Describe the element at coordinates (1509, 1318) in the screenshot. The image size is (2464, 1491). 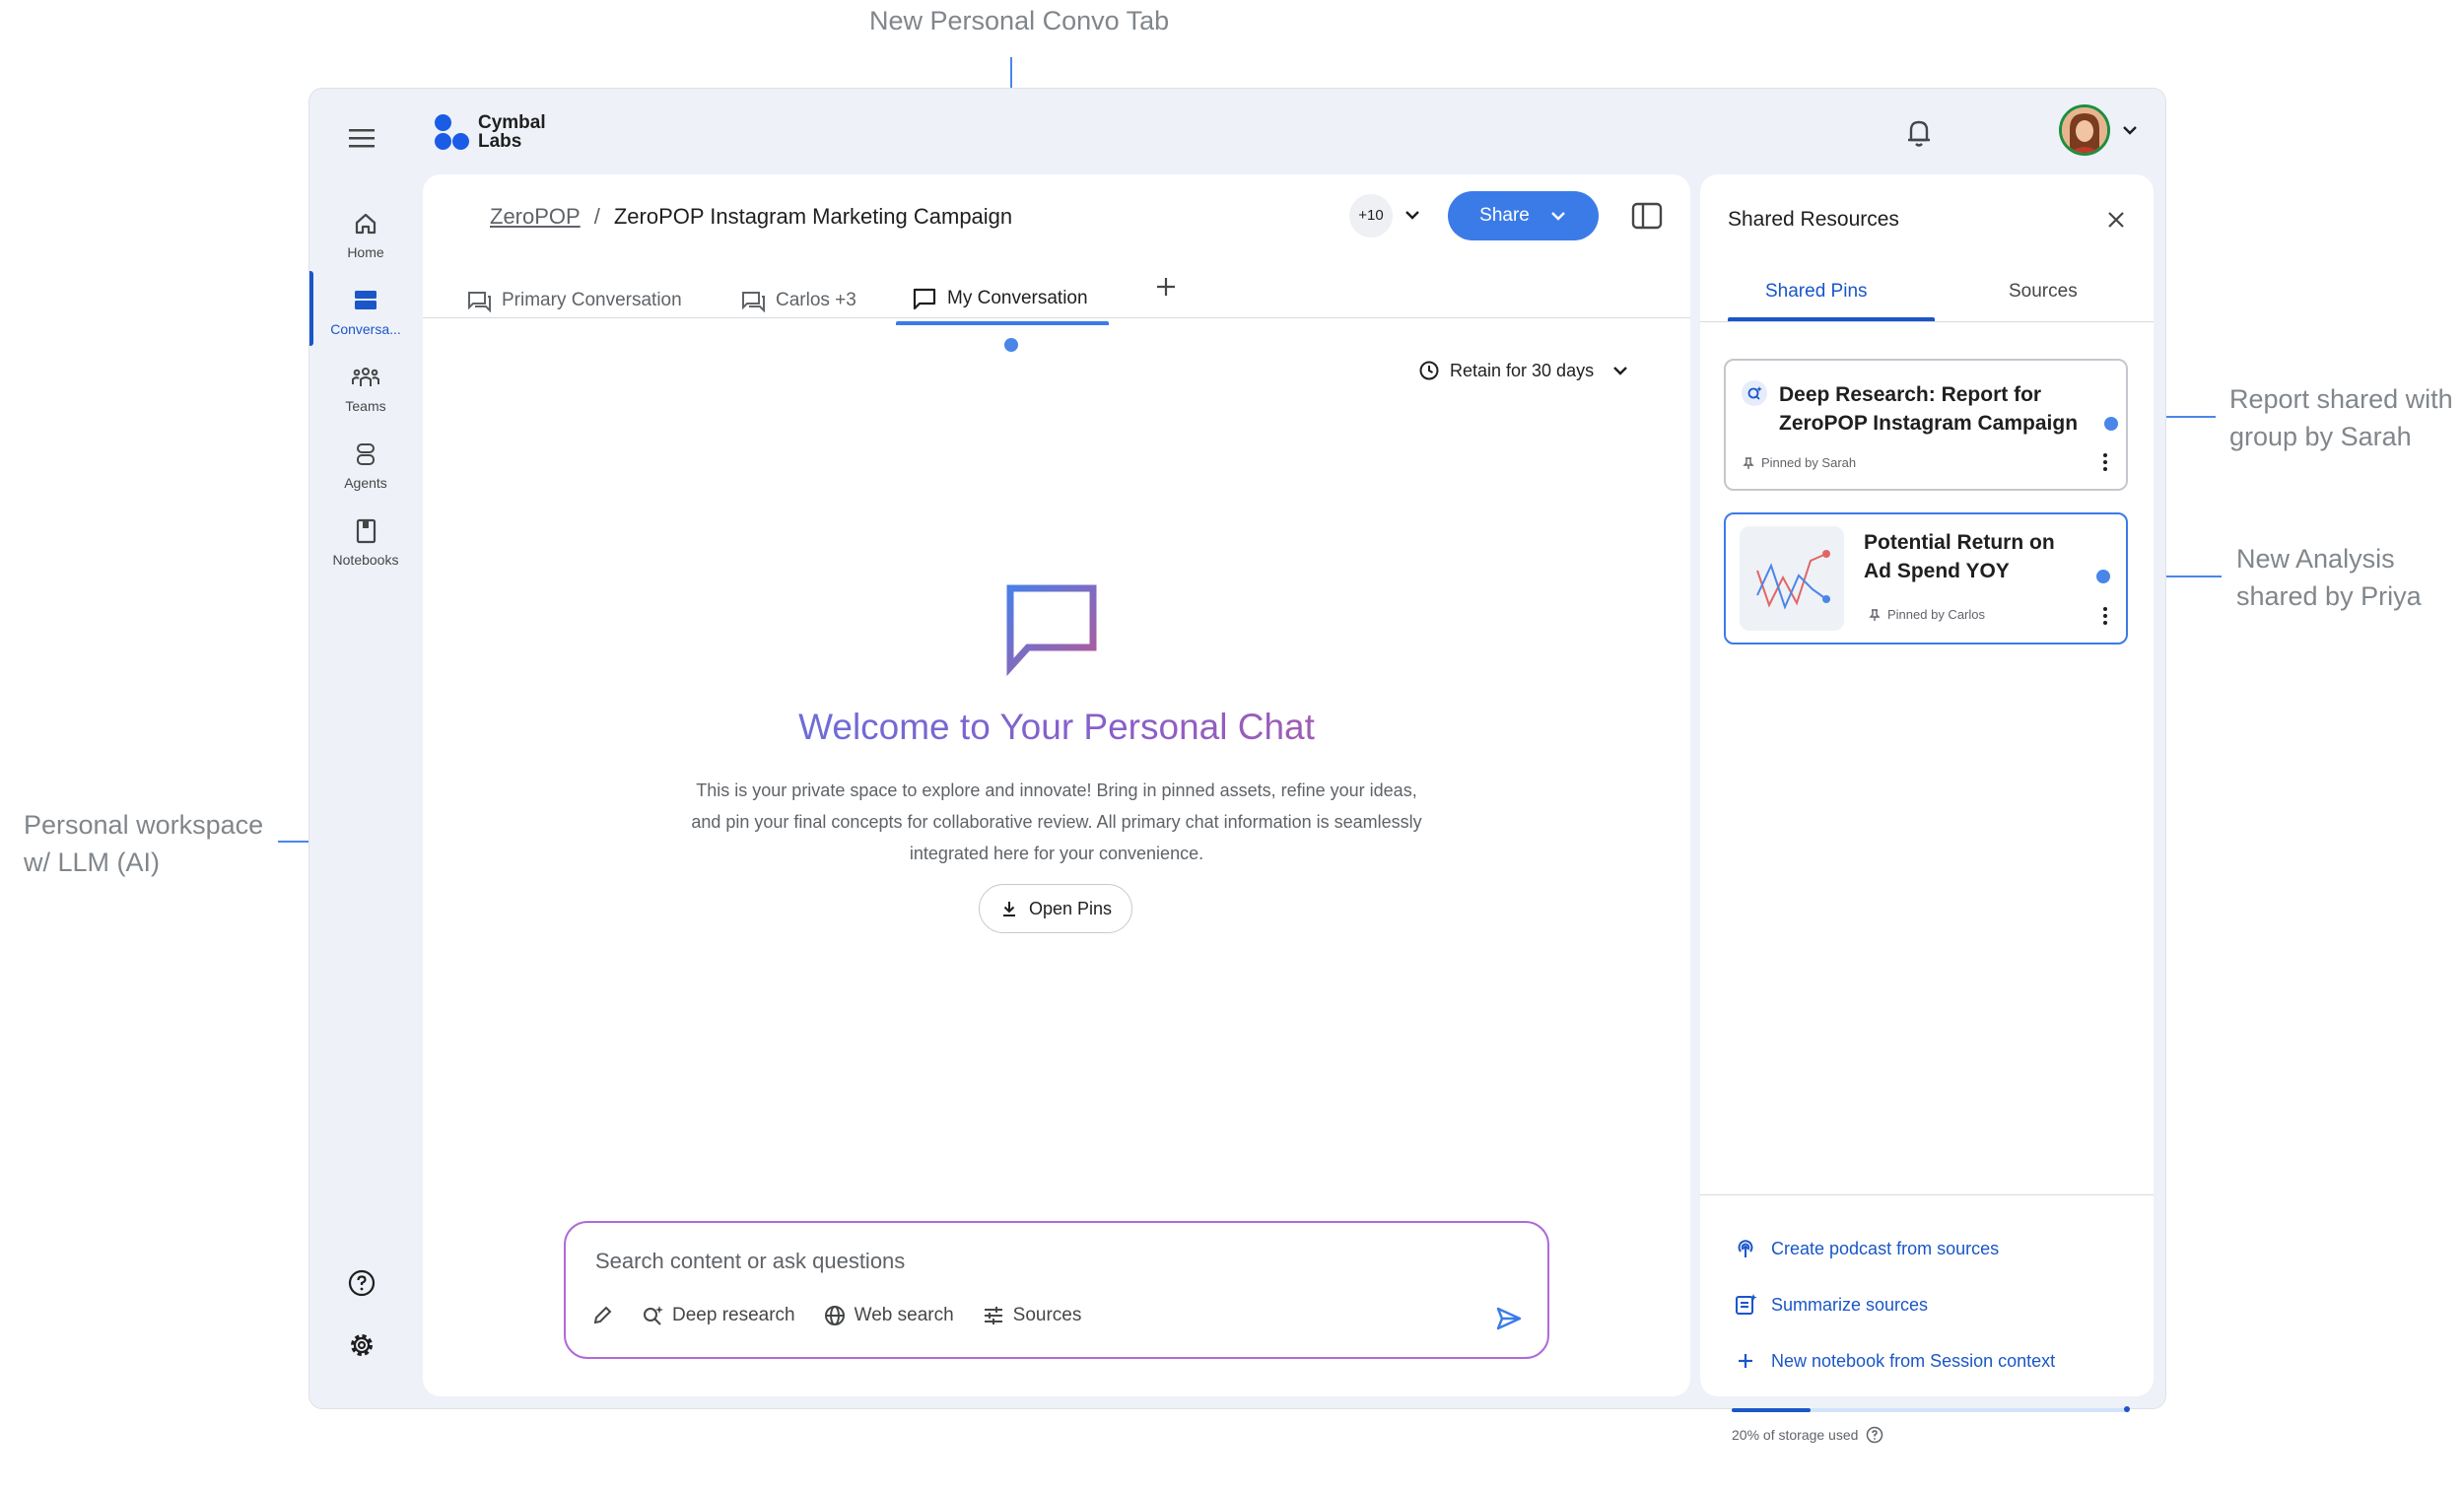
I see `send-icon` at that location.